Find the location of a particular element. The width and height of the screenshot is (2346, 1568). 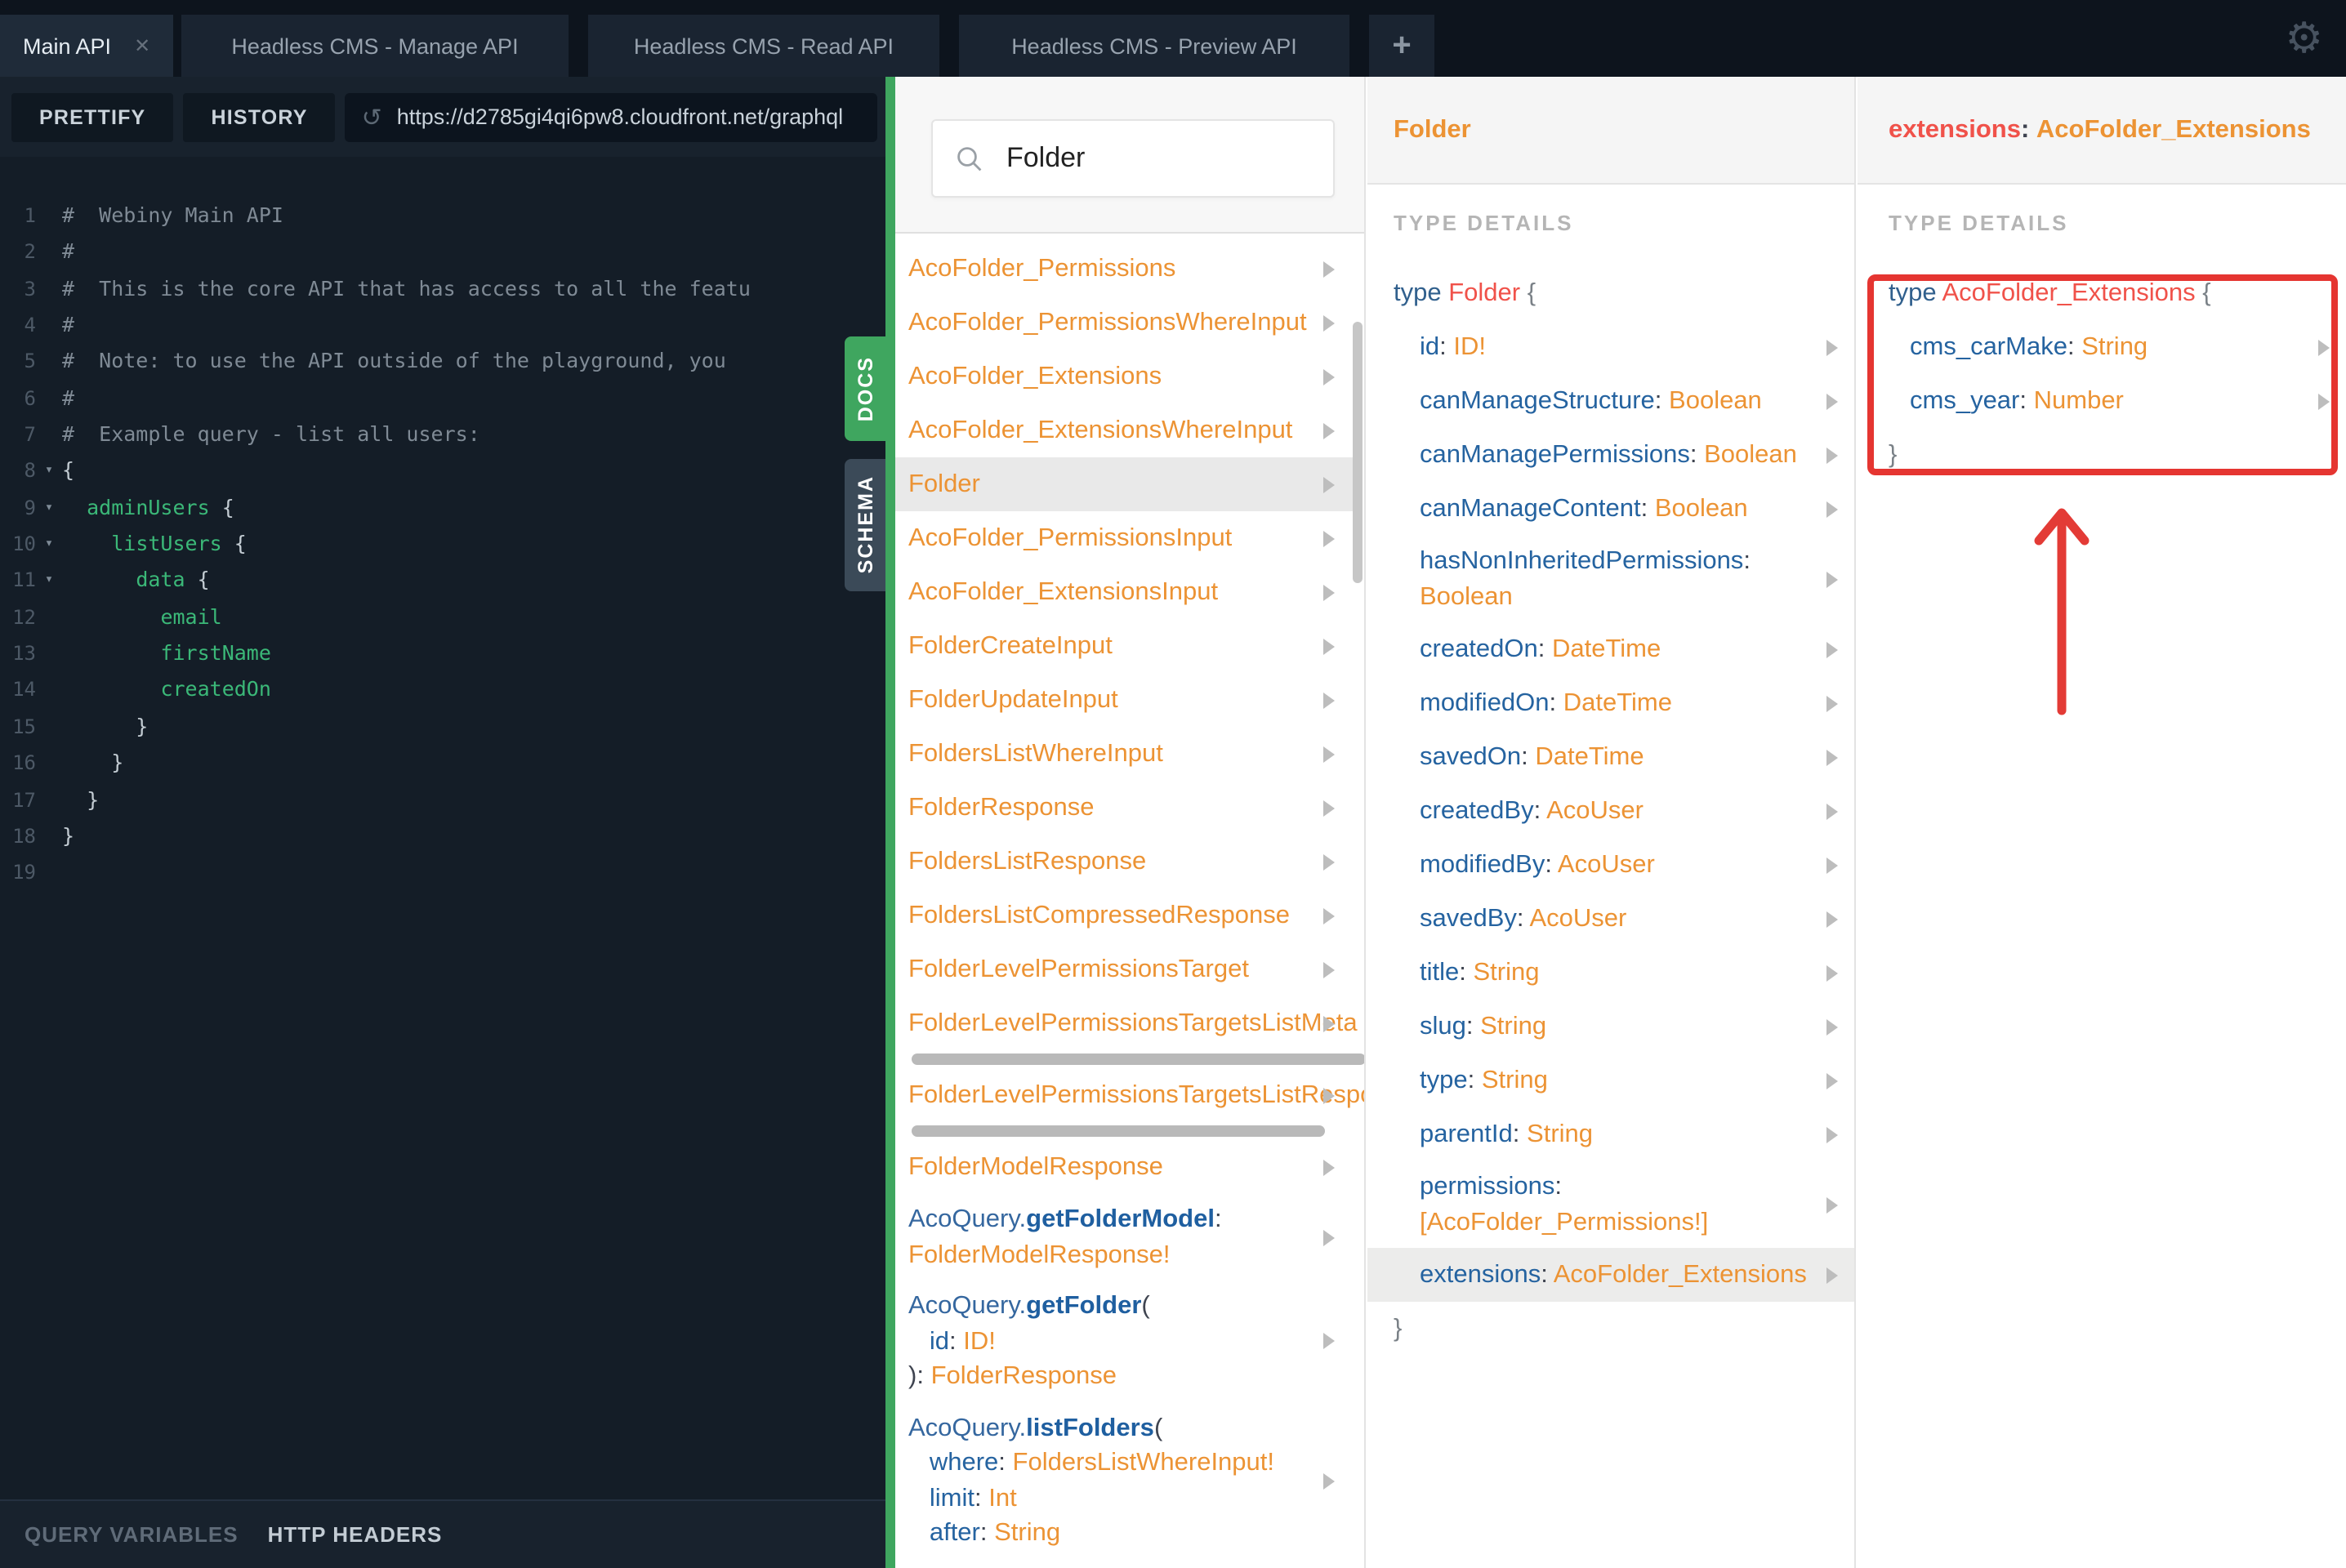

reload-icon: ↺ is located at coordinates (372, 116).